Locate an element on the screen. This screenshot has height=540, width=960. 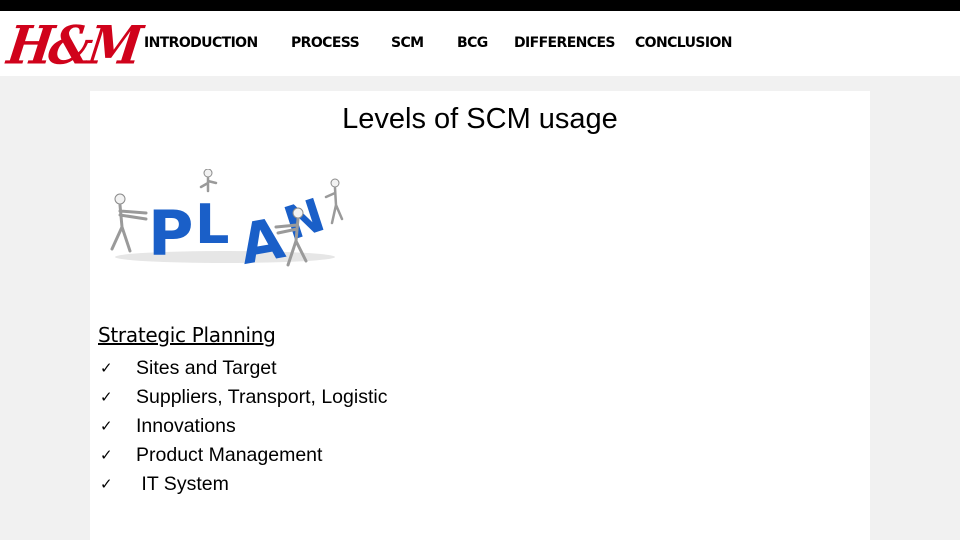
bullet-text: Innovations is located at coordinates (186, 426).